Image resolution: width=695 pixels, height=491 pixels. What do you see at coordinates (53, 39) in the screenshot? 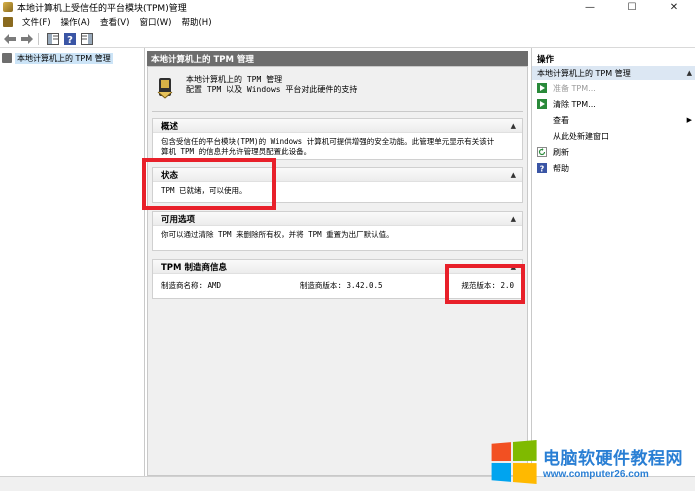
I see `show-hide-tree-icon` at bounding box center [53, 39].